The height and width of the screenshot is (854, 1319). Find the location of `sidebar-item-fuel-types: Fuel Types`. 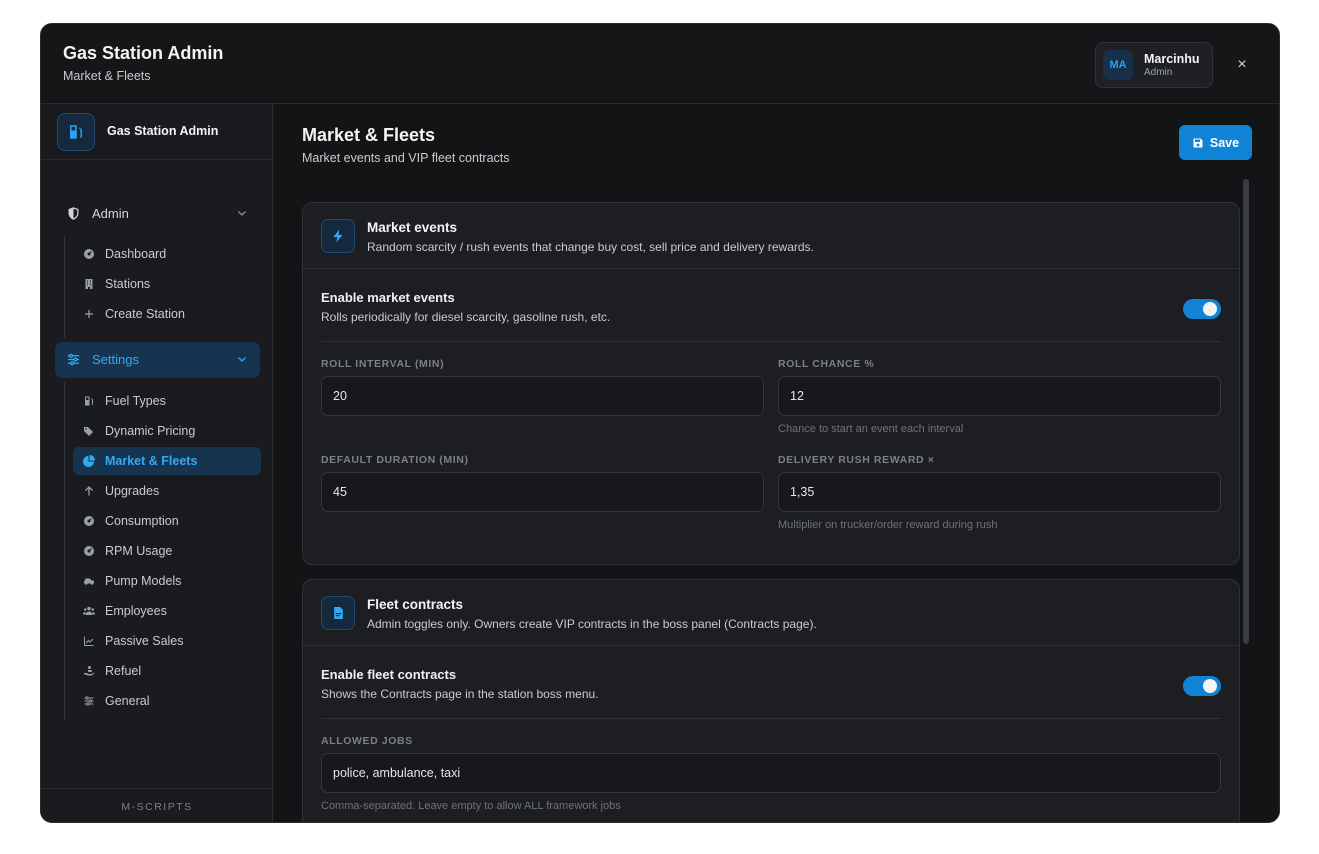

sidebar-item-fuel-types: Fuel Types is located at coordinates (167, 401).